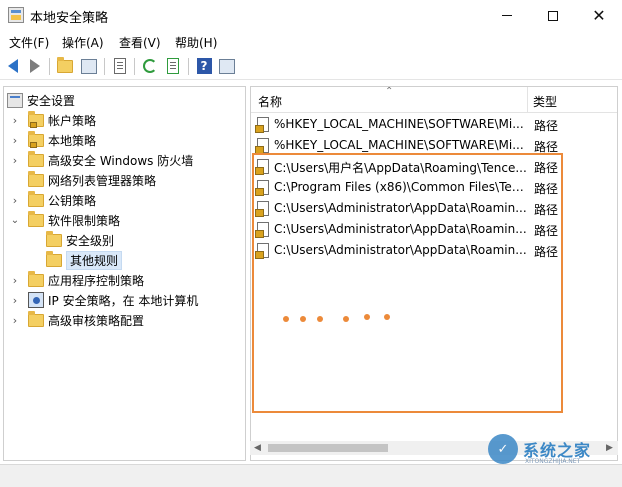 This screenshot has height=487, width=622. I want to click on back-arrow-icon, so click(13, 66).